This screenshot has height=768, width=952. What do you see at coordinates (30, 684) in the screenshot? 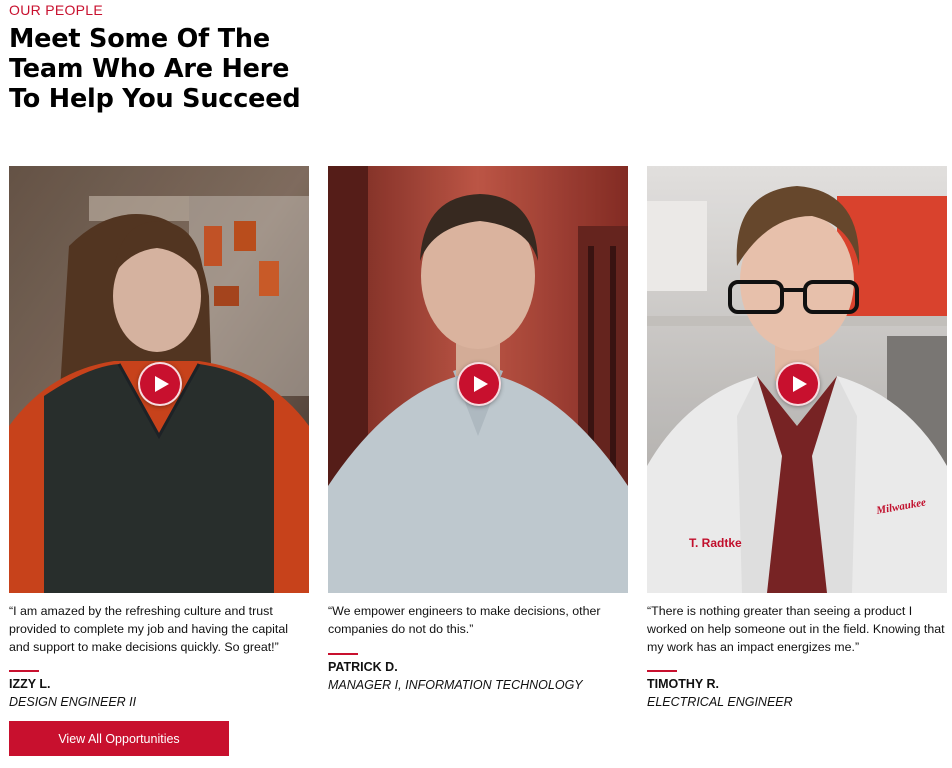
I see `person-name: IZZY L.` at bounding box center [30, 684].